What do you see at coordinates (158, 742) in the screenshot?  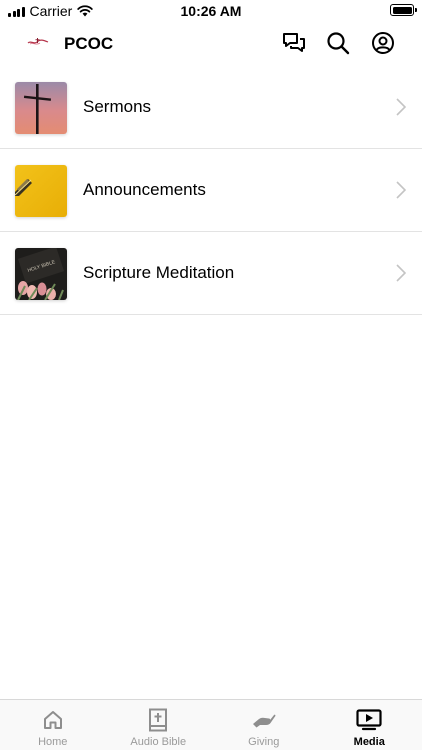 I see `tab-label: Audio Bible` at bounding box center [158, 742].